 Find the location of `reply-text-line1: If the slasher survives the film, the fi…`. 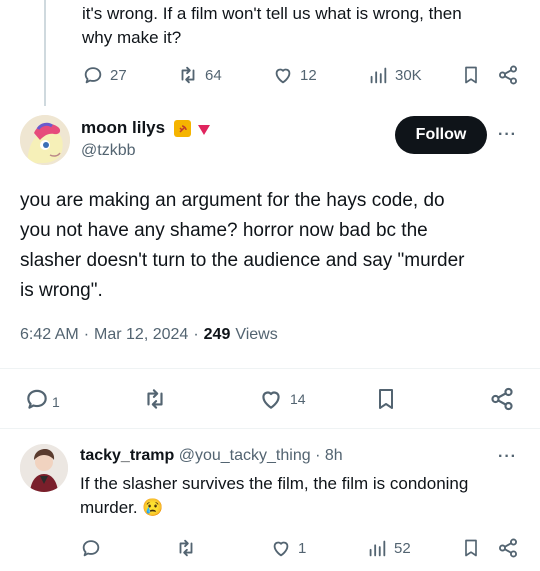

reply-text-line1: If the slasher survives the film, the fi… is located at coordinates (274, 483).